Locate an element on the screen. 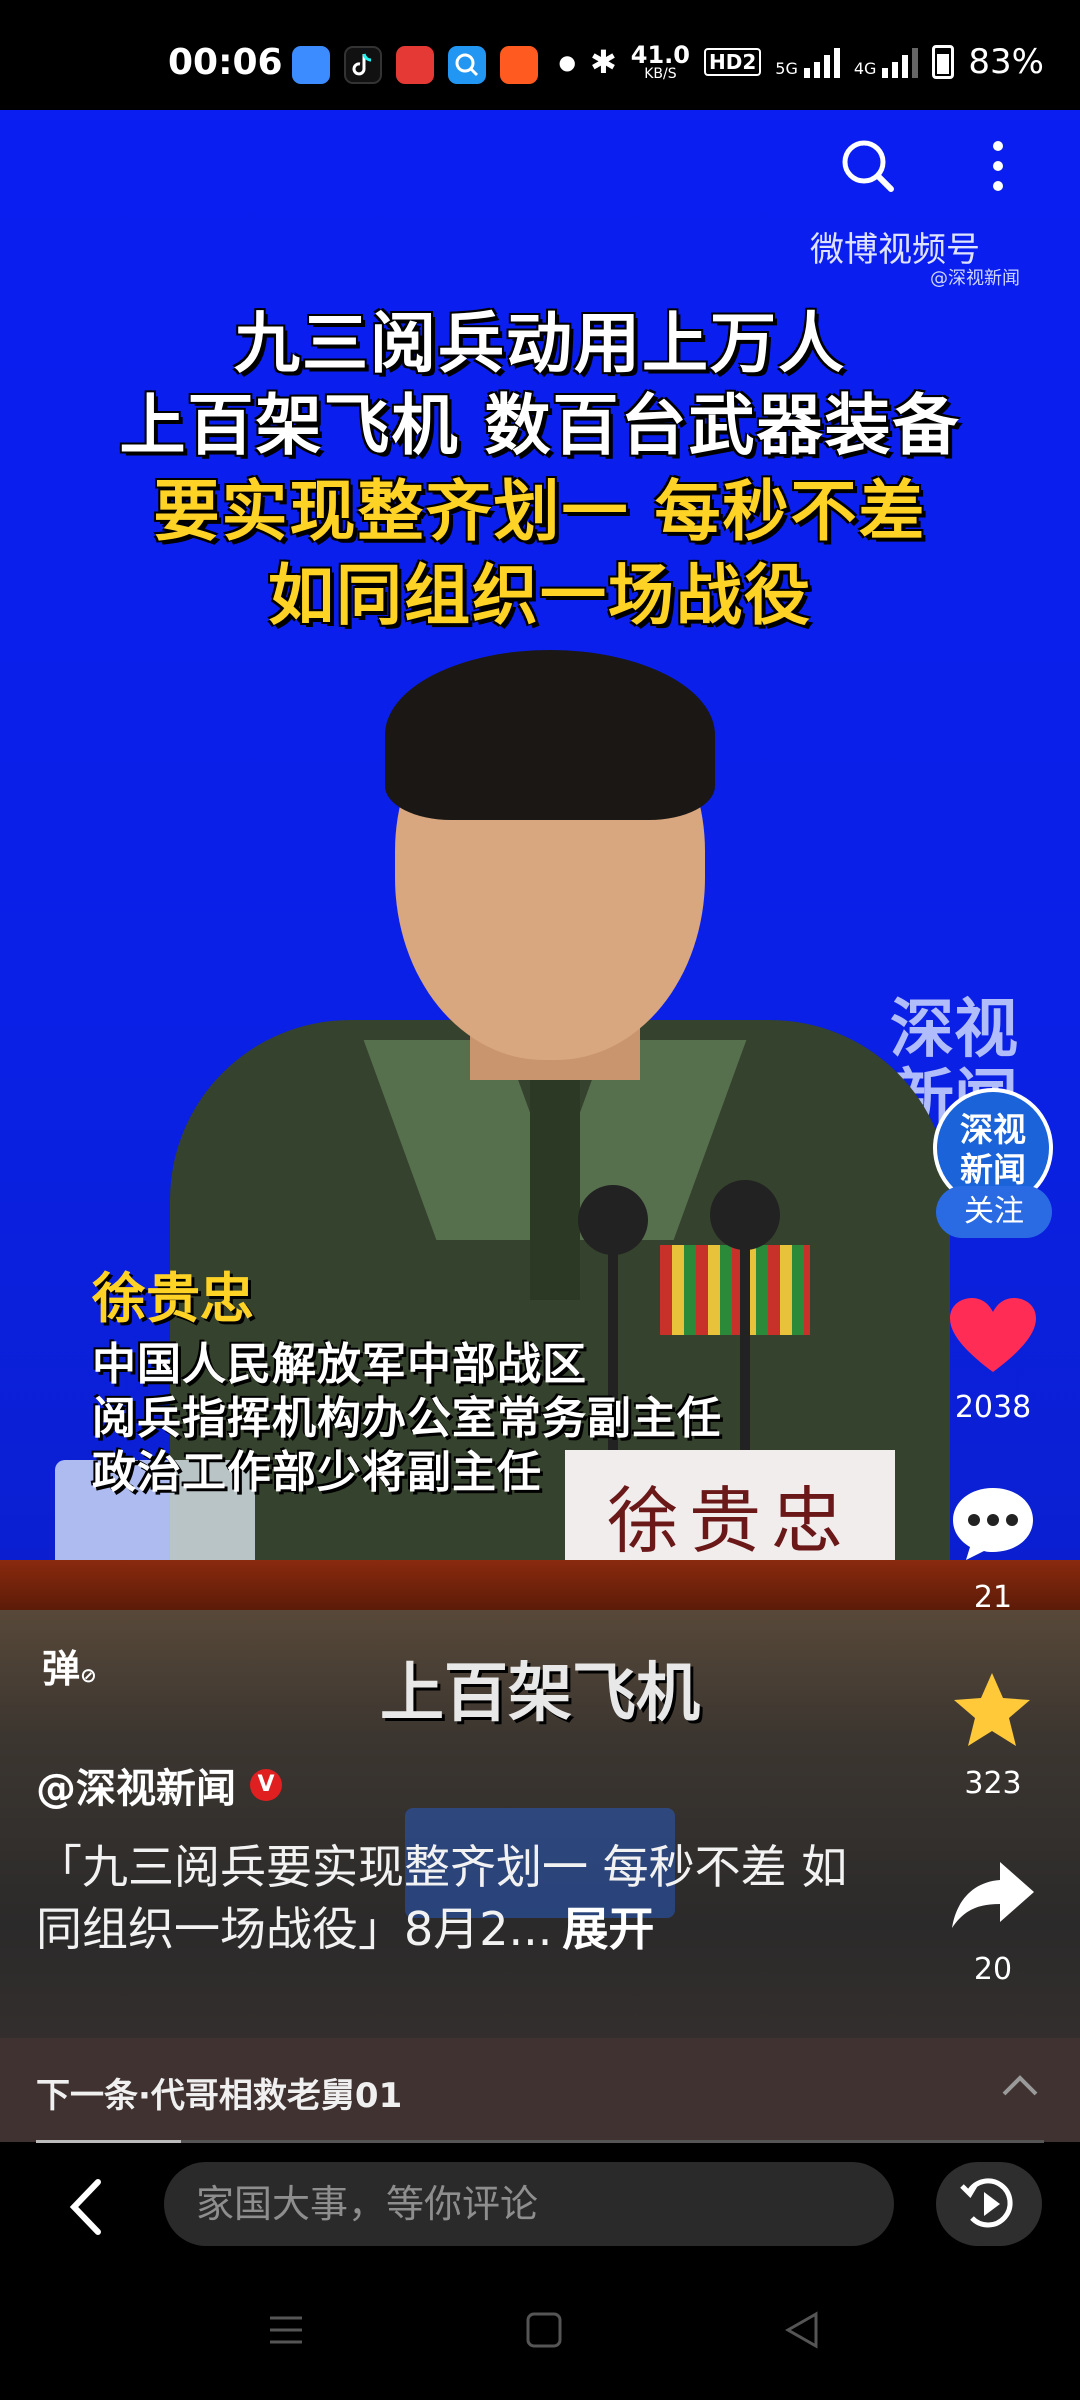  battery-icon is located at coordinates (943, 62).